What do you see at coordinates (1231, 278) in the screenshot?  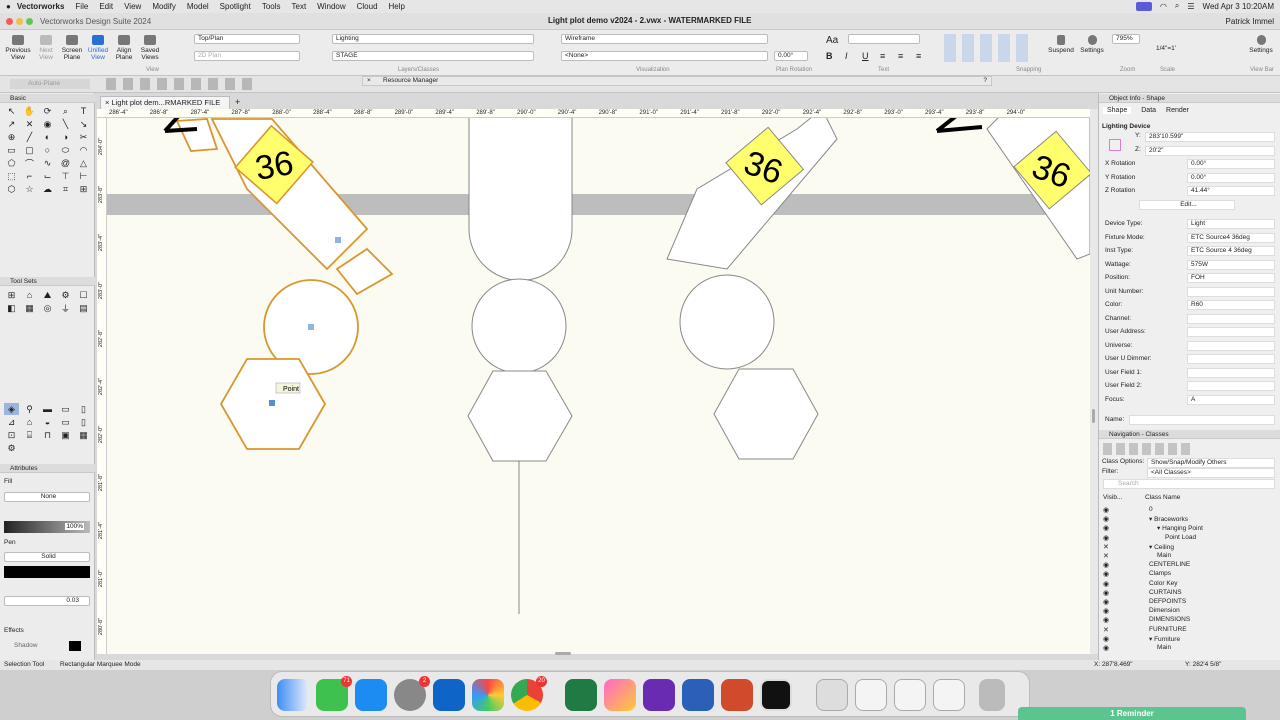 I see `oip-row-value: FOH` at bounding box center [1231, 278].